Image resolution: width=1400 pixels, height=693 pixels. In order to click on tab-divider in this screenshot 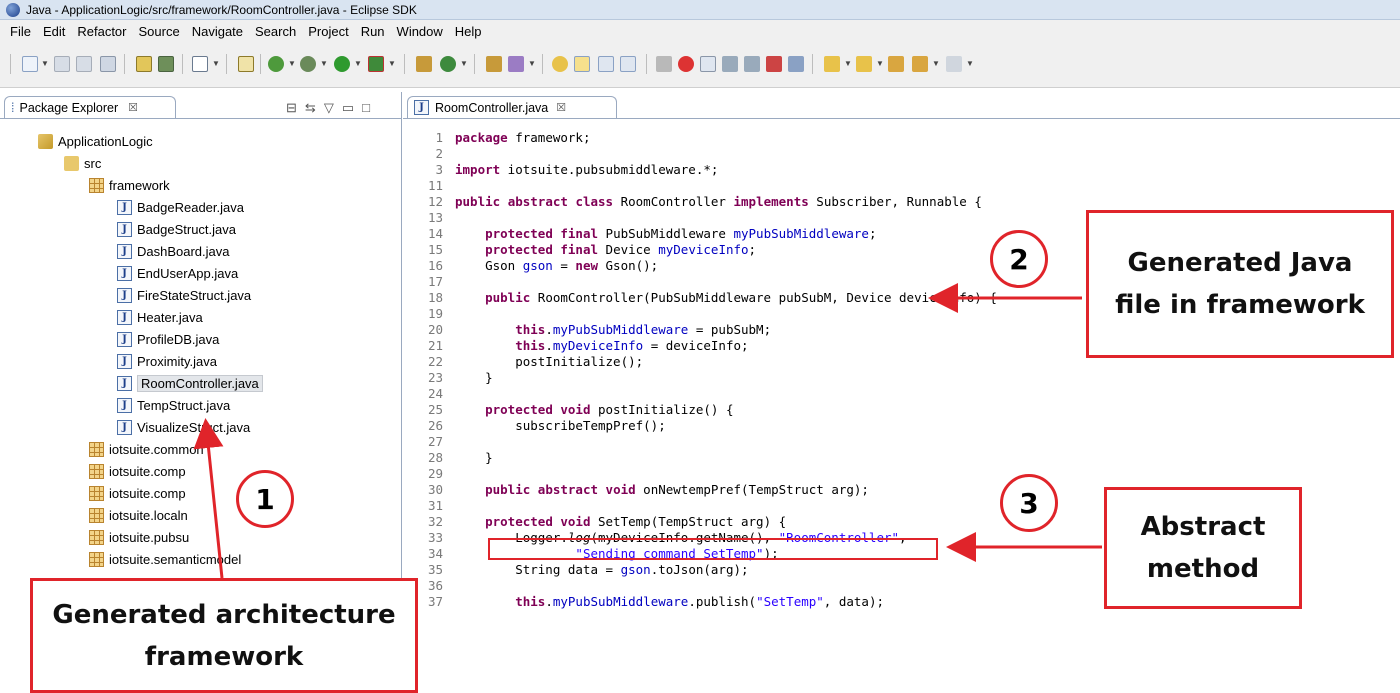, I will do `click(901, 118)`.